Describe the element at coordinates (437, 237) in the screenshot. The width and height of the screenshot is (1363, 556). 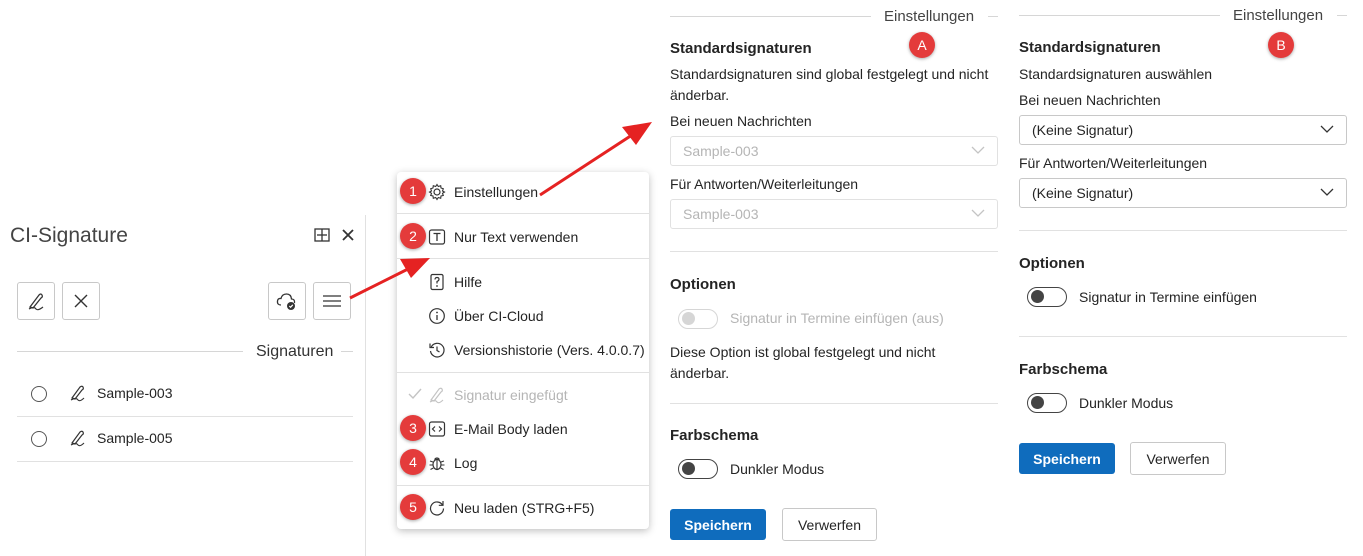
I see `text-icon` at that location.